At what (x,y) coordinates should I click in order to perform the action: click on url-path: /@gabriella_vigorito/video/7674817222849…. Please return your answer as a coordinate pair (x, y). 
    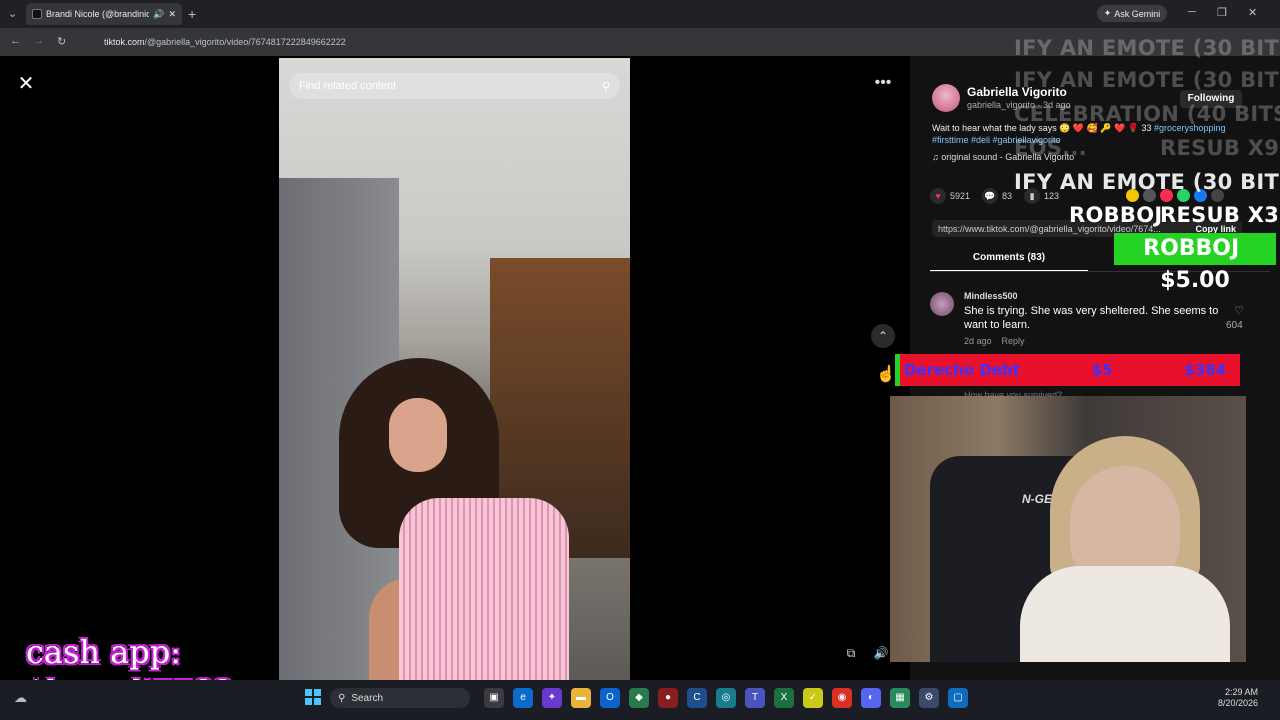
    Looking at the image, I should click on (245, 42).